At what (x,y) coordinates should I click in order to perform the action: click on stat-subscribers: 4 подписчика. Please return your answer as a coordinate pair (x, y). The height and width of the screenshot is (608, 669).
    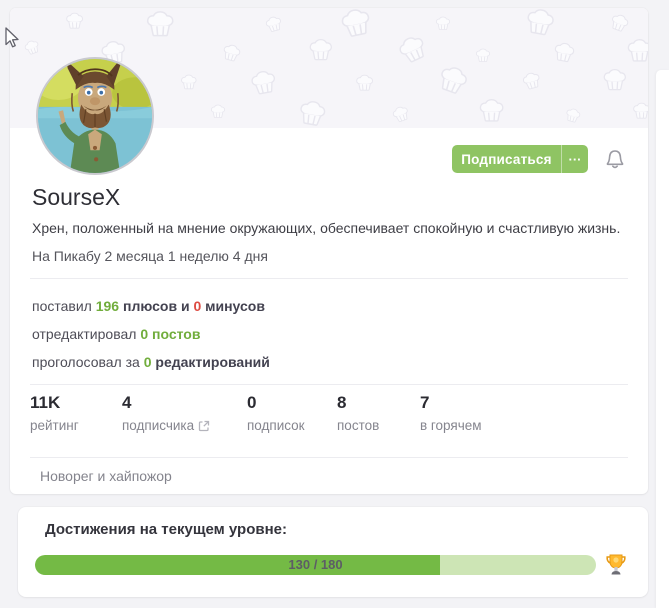
    Looking at the image, I should click on (166, 413).